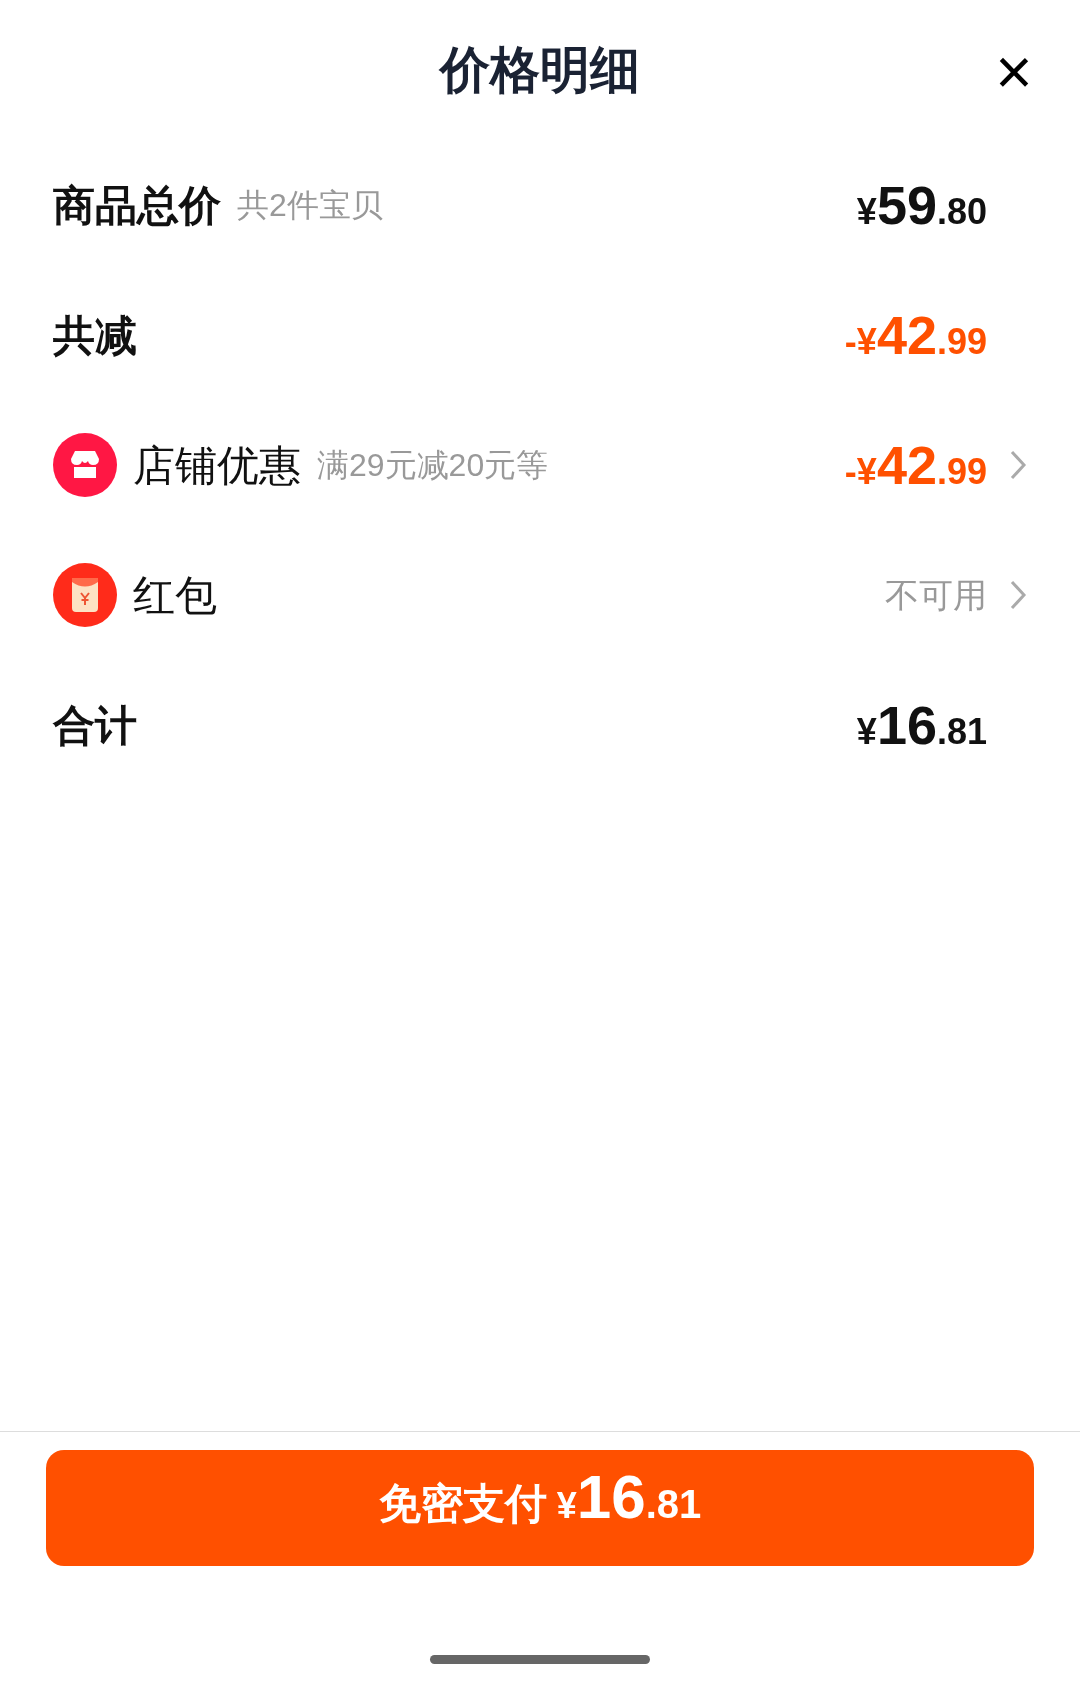  What do you see at coordinates (95, 335) in the screenshot?
I see `row-label: 共减` at bounding box center [95, 335].